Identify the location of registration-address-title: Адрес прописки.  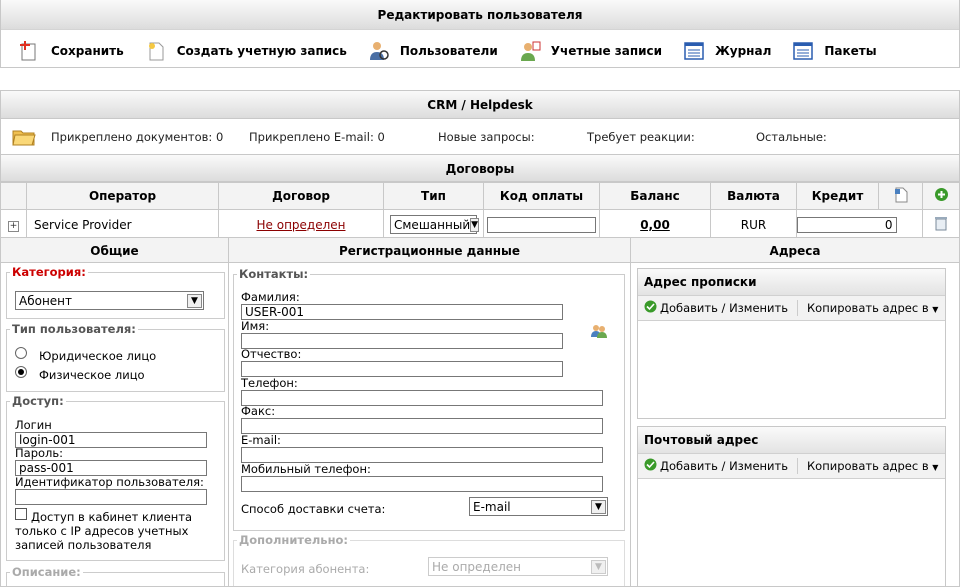
(791, 282).